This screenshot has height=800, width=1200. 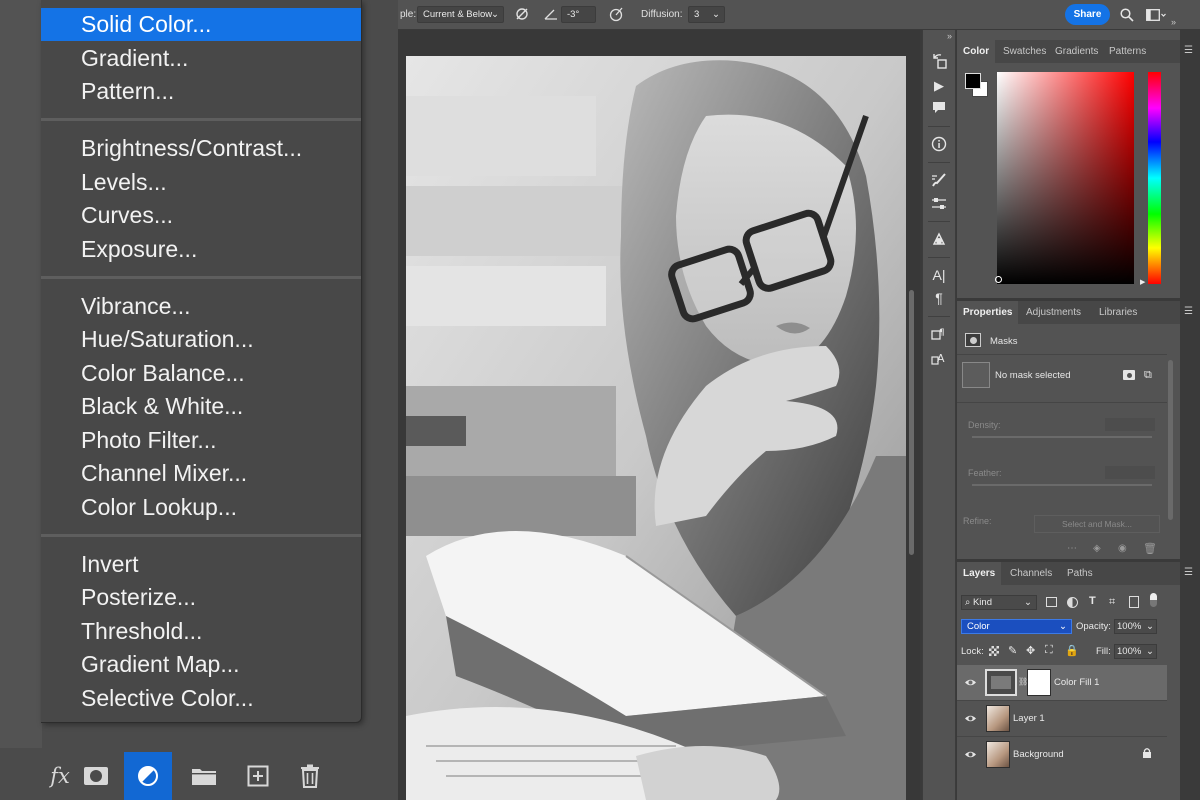 I want to click on type-filter-icon: T, so click(x=1092, y=601).